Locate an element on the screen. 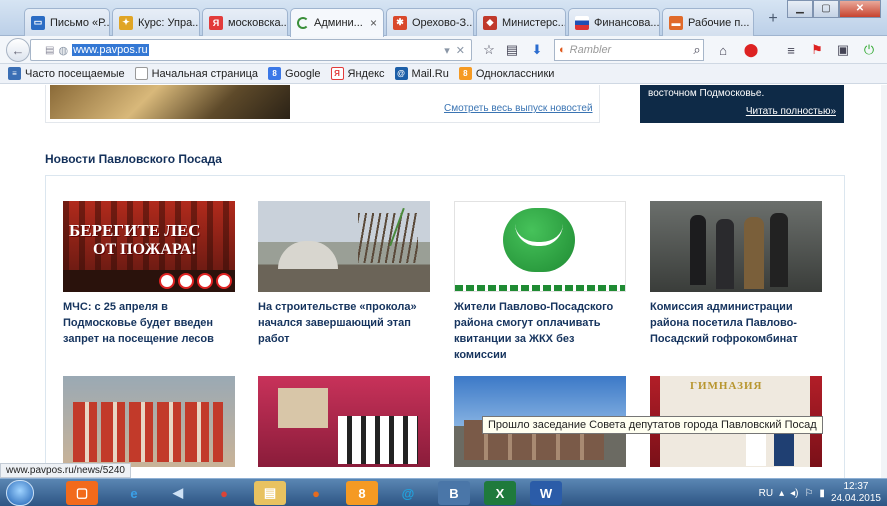  sign-text: ГИМНАЗИЯ is located at coordinates (726, 386).